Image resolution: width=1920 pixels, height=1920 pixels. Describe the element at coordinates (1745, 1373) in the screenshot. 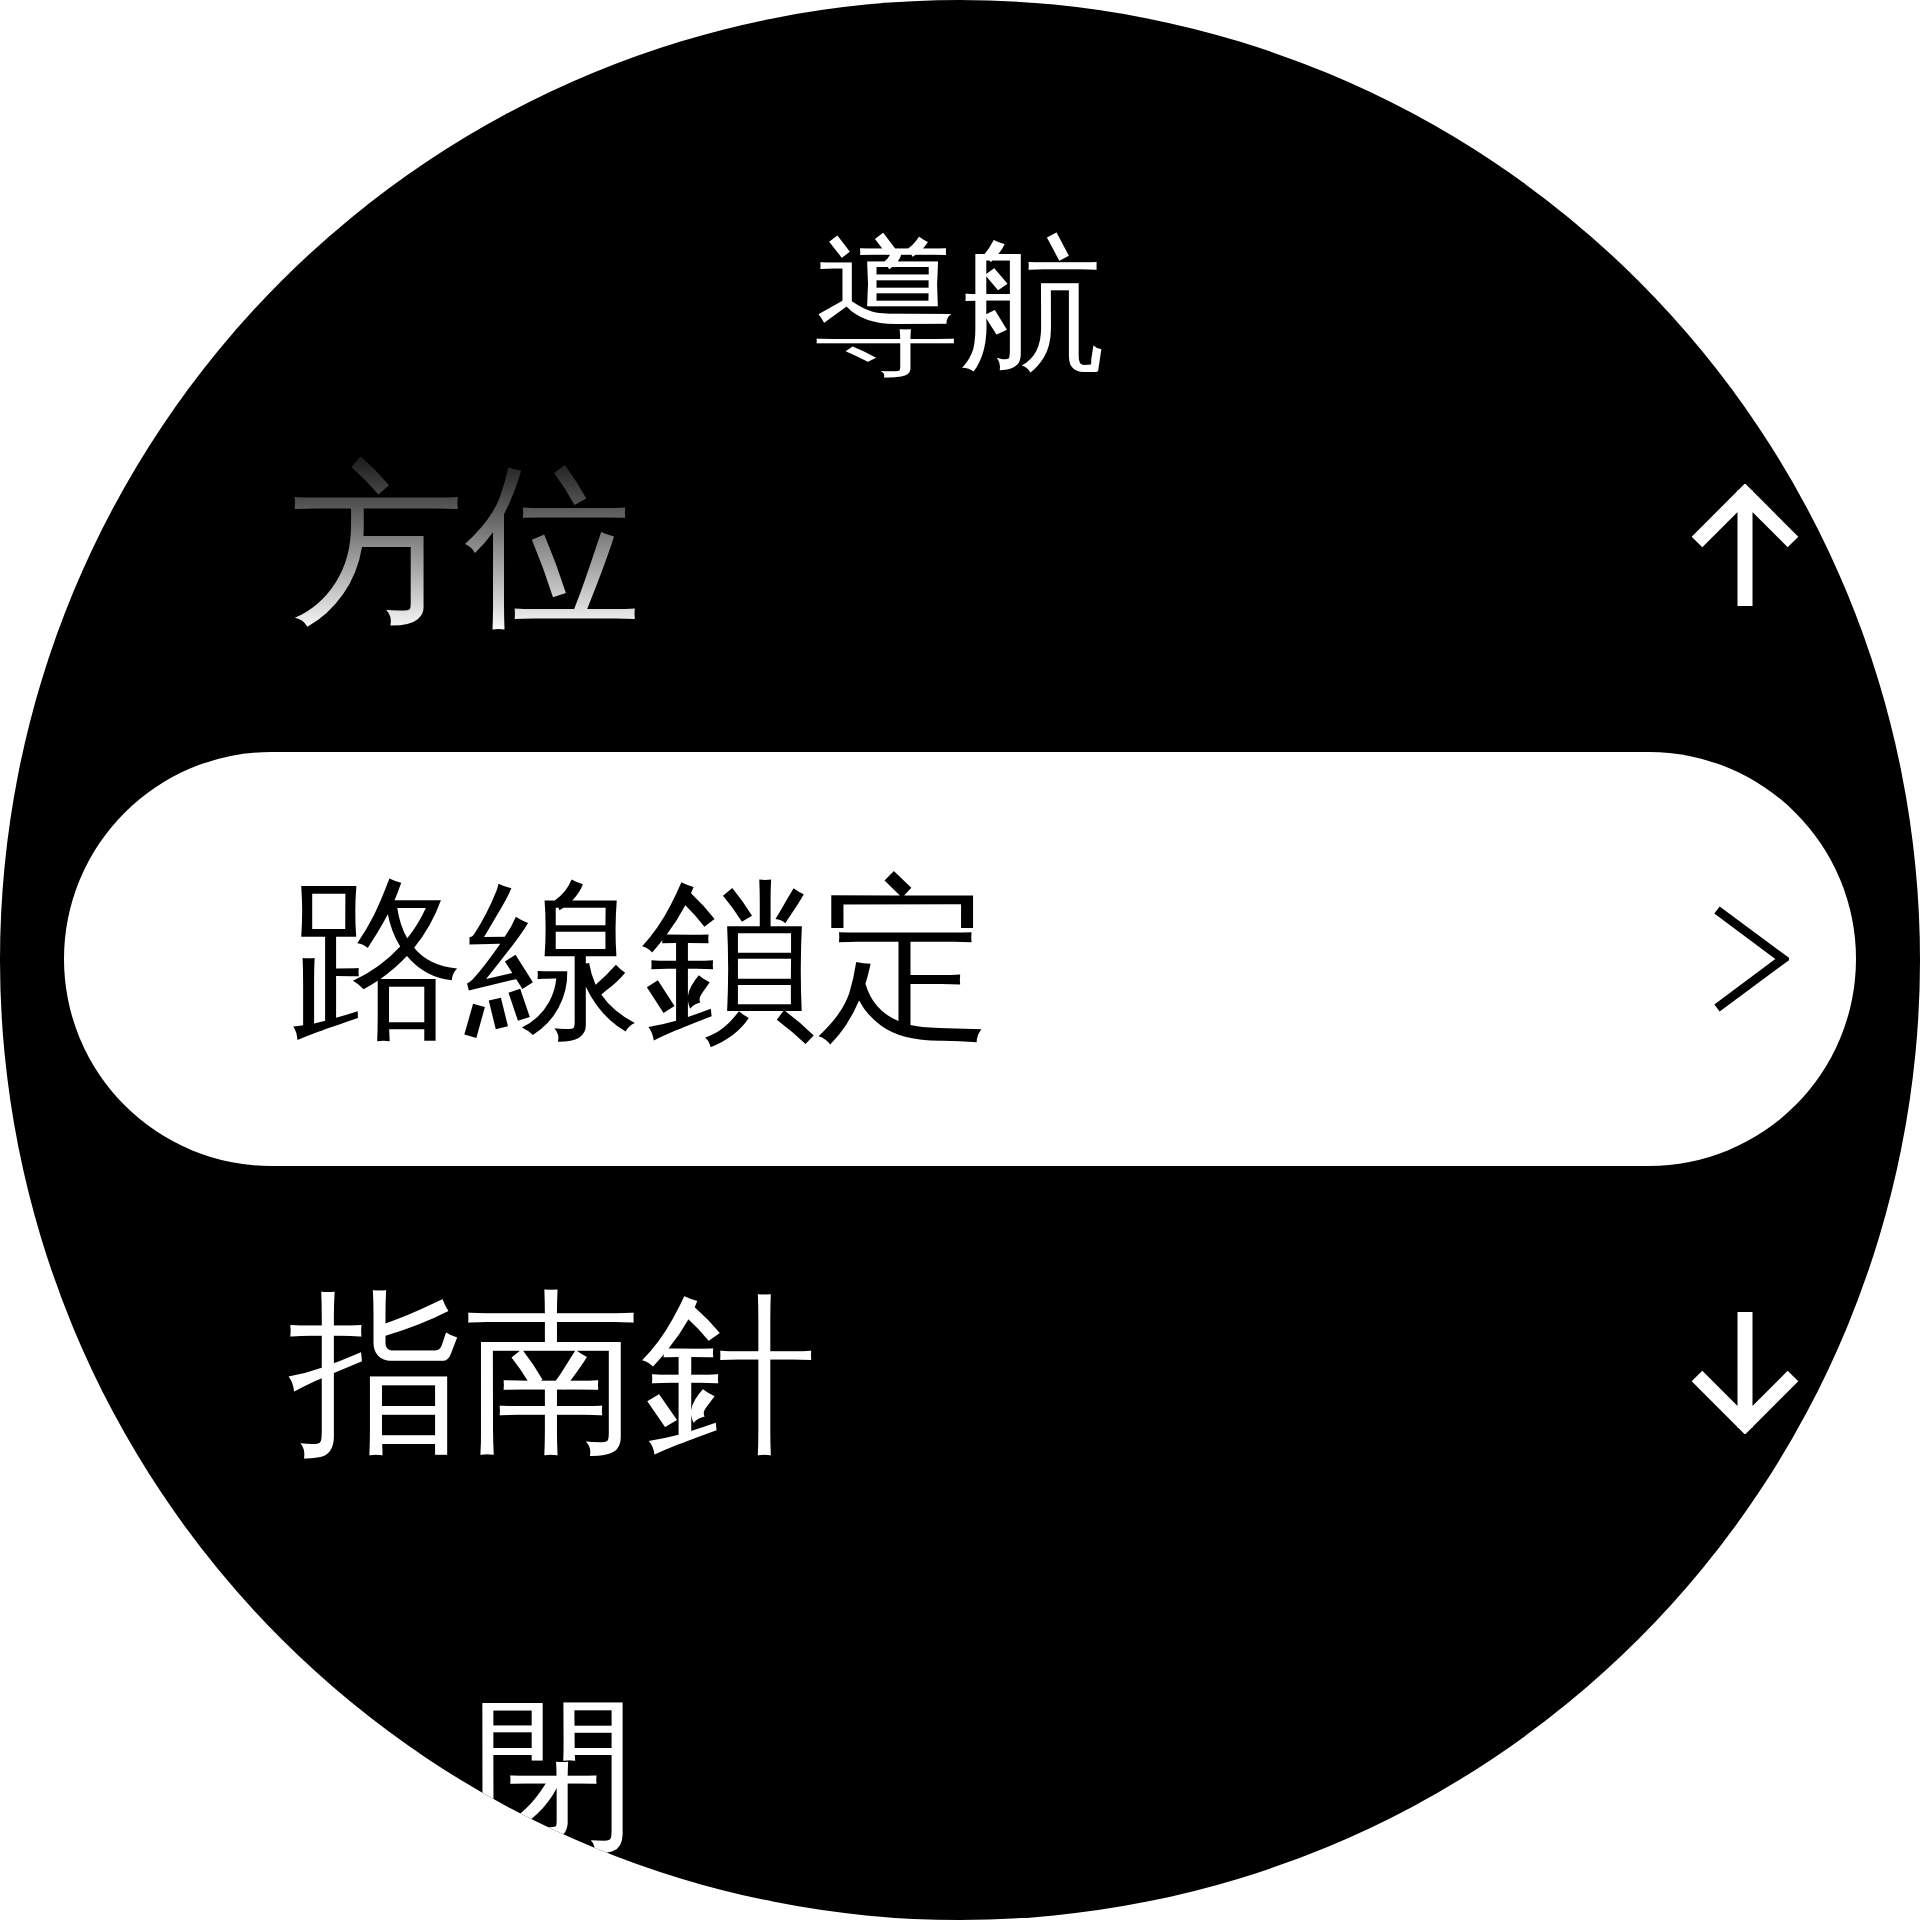

I see `down-arrow-icon` at that location.